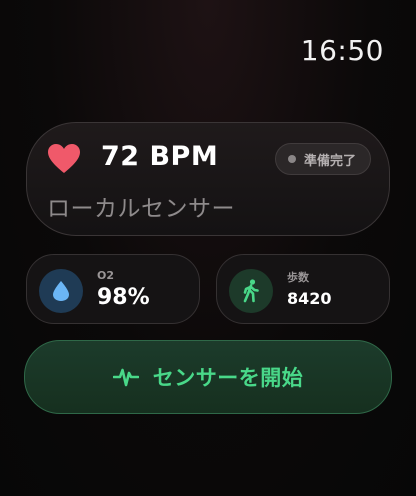 The height and width of the screenshot is (496, 416). I want to click on heart-rate-value: 72 BPM, so click(160, 156).